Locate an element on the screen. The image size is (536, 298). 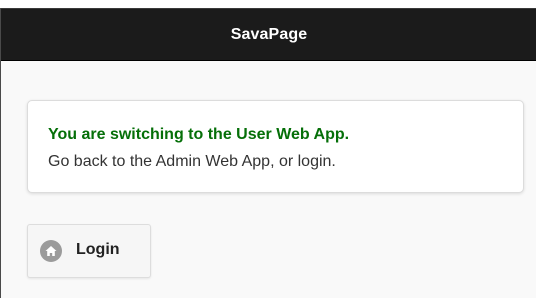
login-label: Login is located at coordinates (98, 249).